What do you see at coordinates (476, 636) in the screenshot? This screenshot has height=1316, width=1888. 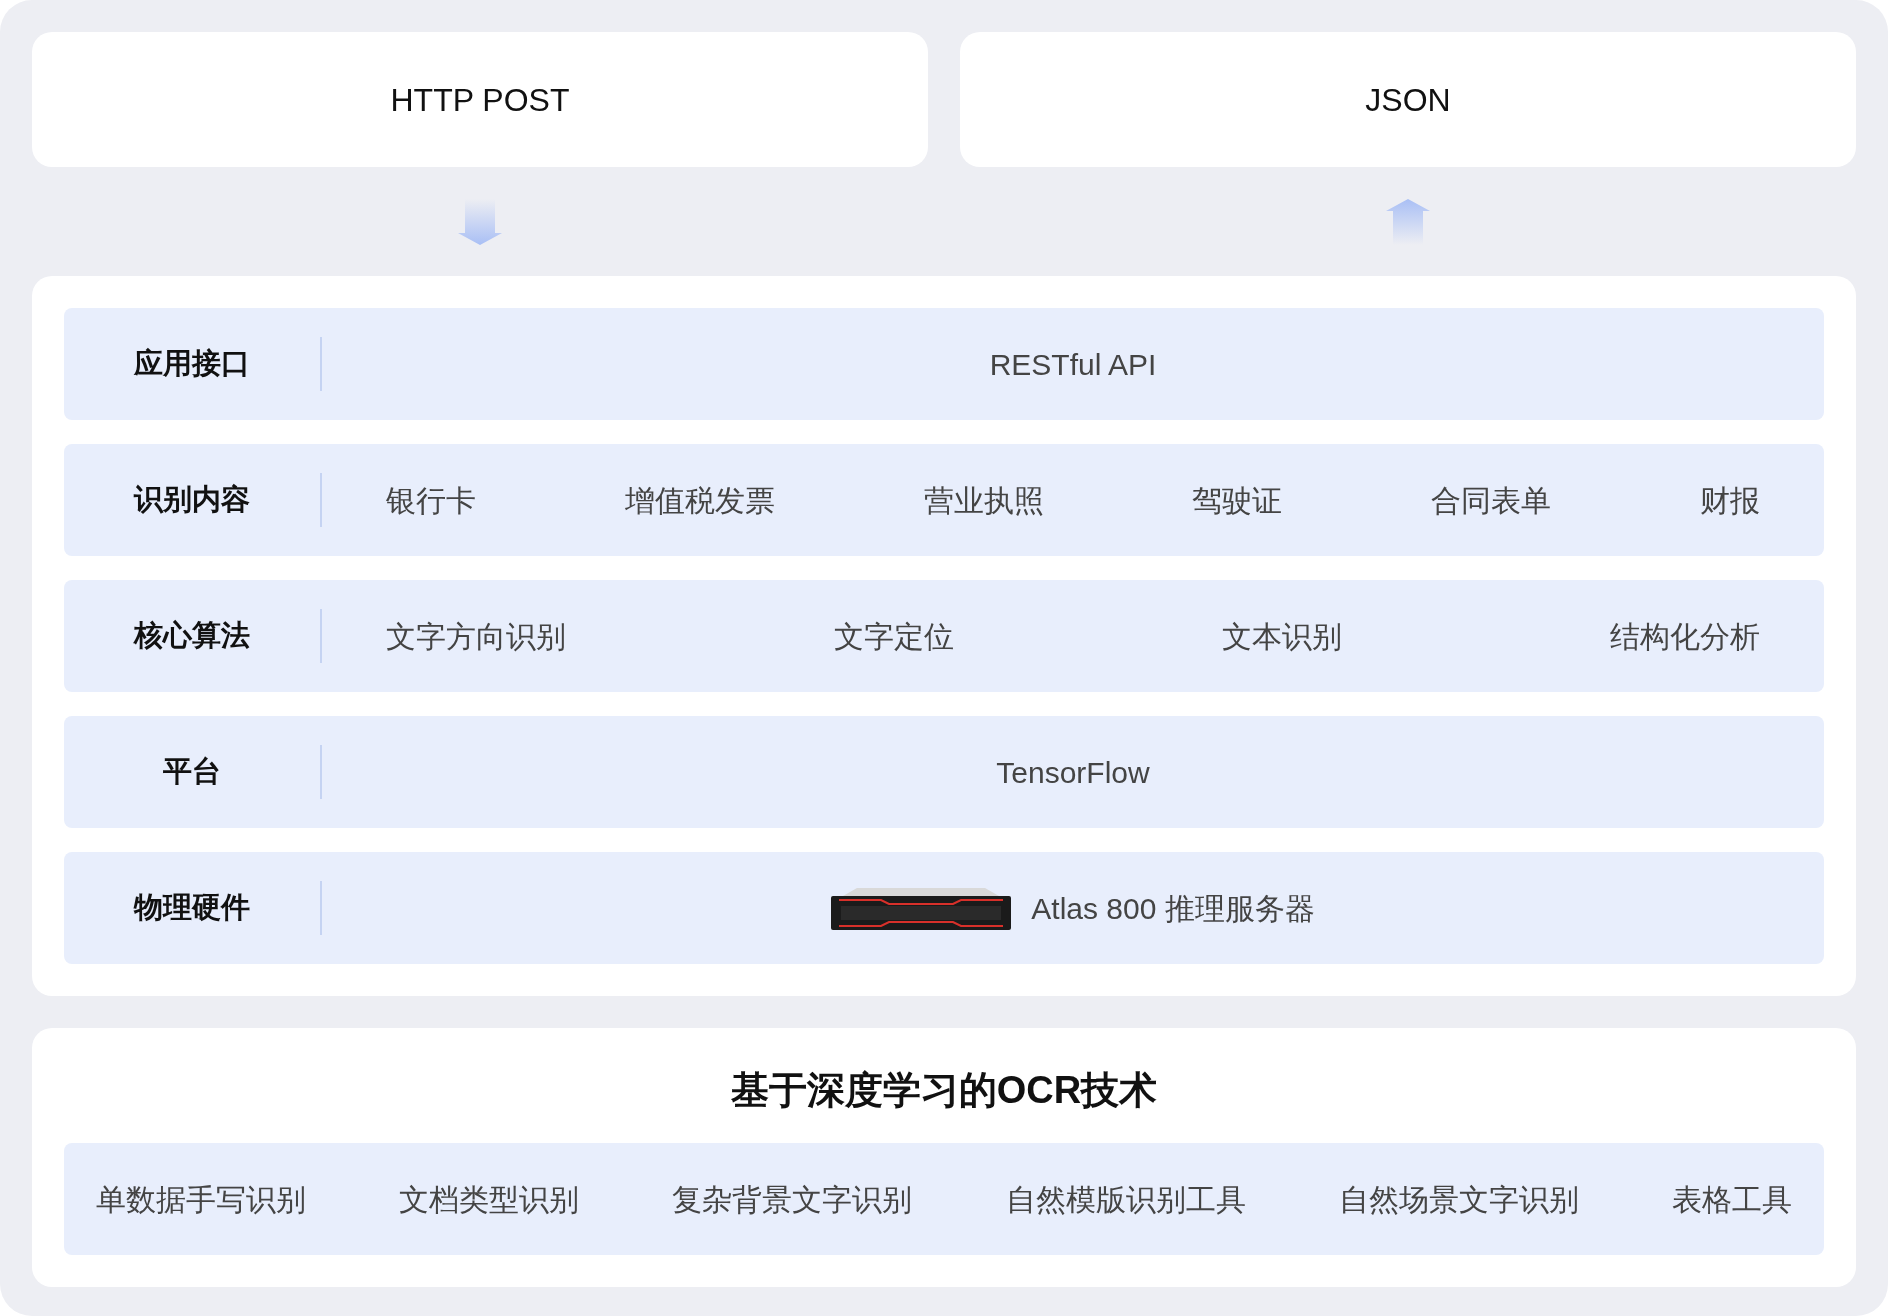 I see `layer-item: 文字方向识别` at bounding box center [476, 636].